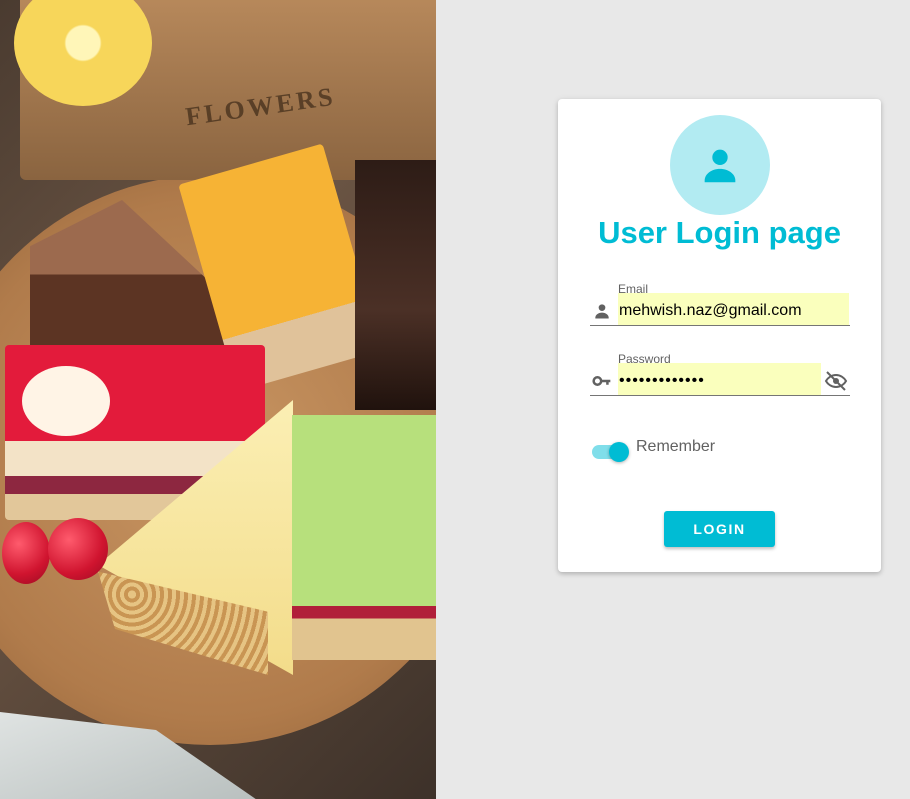 Image resolution: width=910 pixels, height=799 pixels. Describe the element at coordinates (733, 309) in the screenshot. I see `email-input` at that location.